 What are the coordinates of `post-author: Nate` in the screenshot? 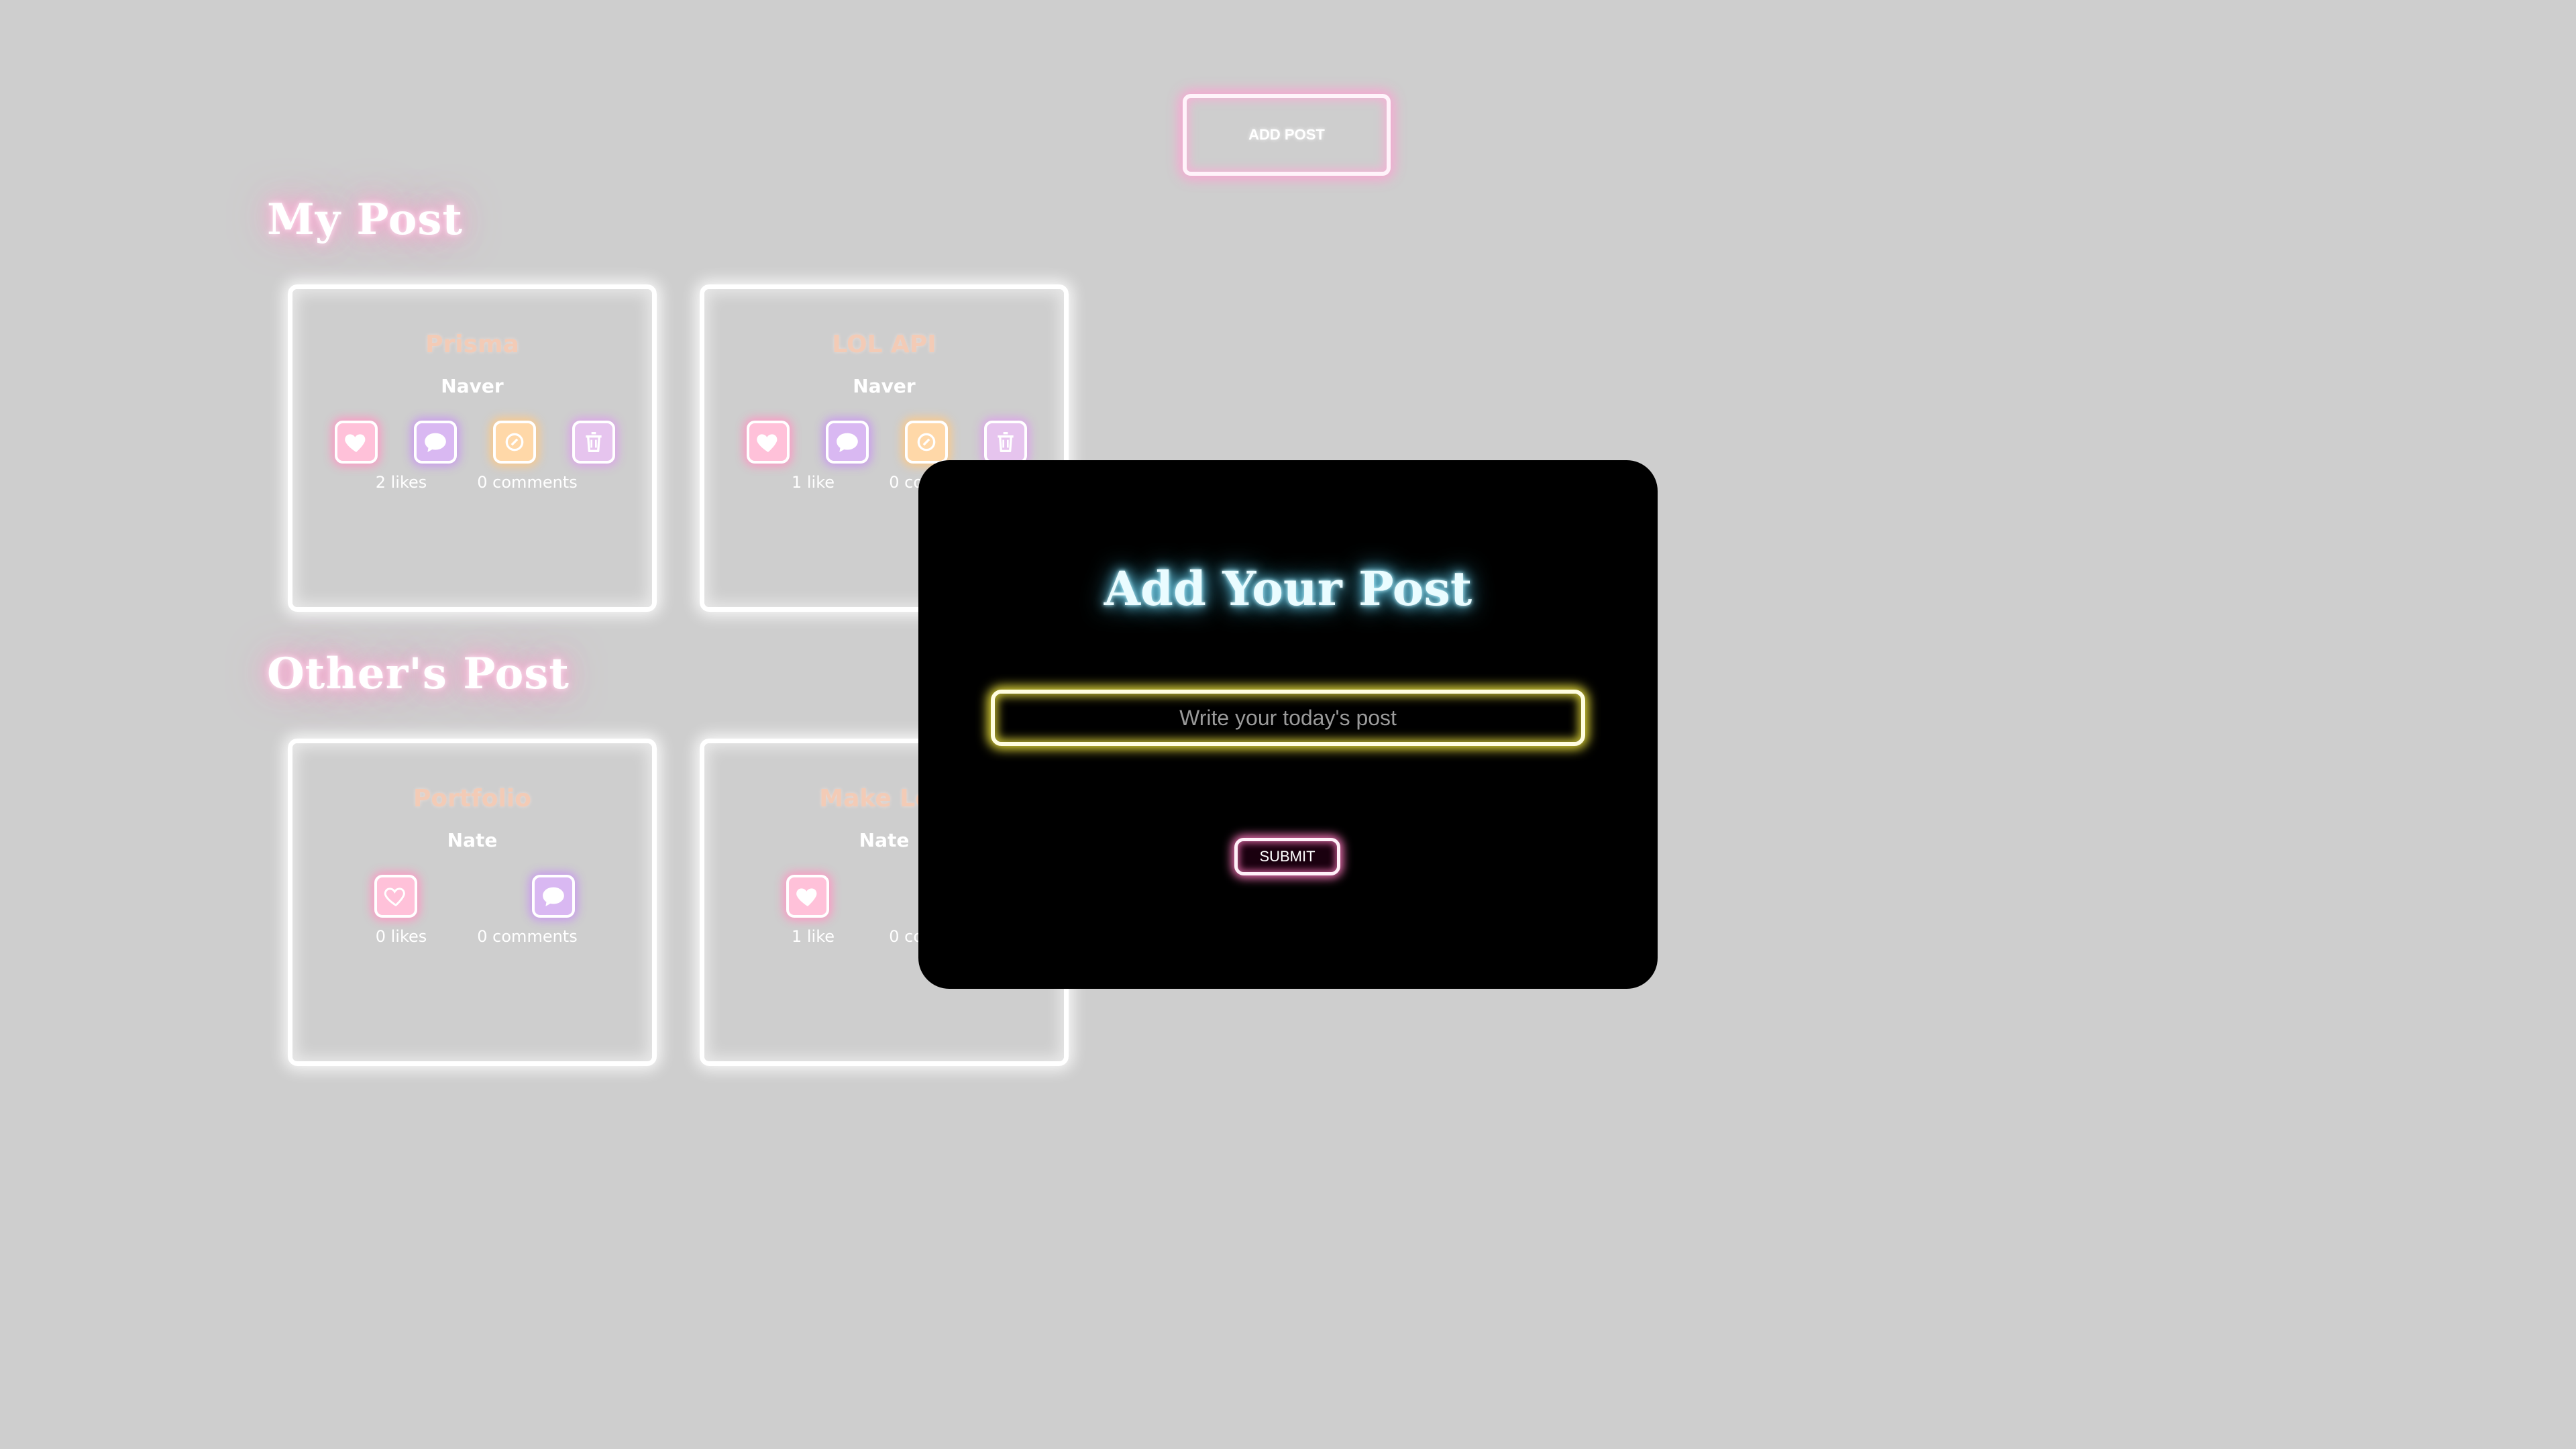 It's located at (472, 840).